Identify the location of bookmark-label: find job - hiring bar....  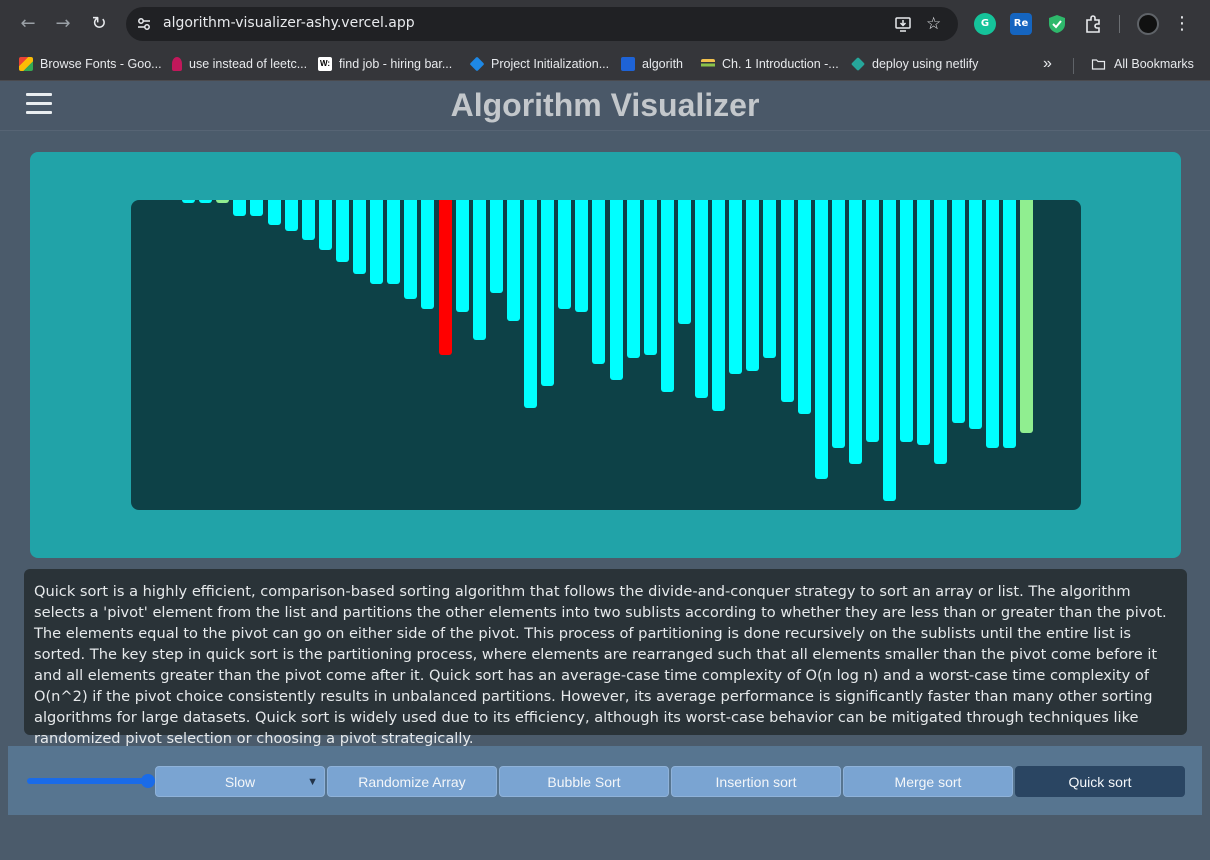
(396, 64).